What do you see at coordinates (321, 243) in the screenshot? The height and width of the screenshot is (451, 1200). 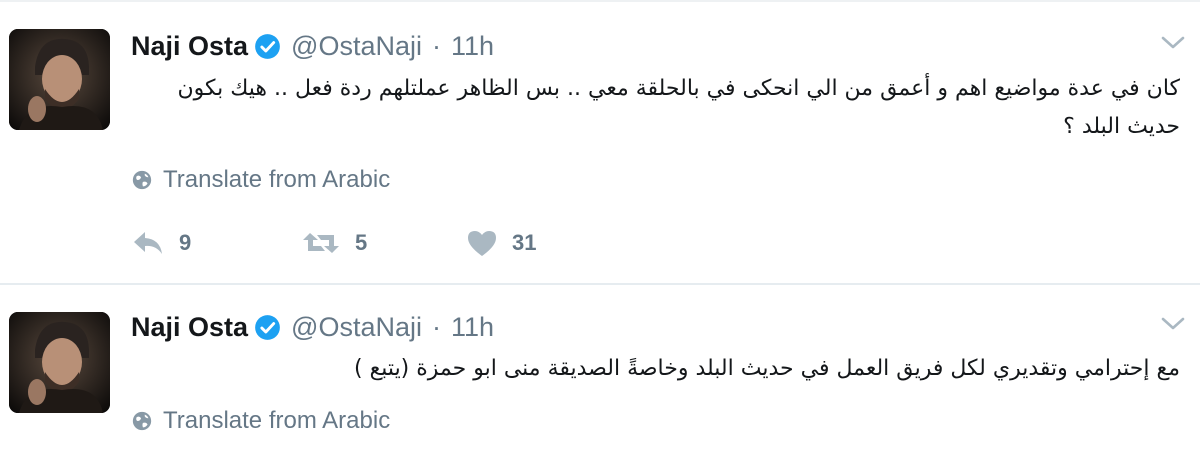 I see `retweet-icon` at bounding box center [321, 243].